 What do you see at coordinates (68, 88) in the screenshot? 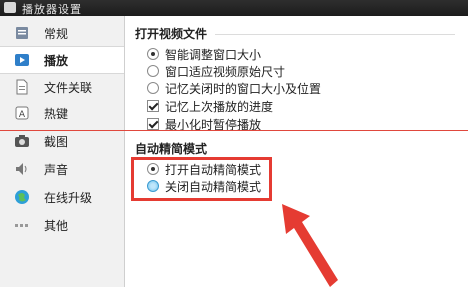
I see `sidebar-item-label: 文件关联` at bounding box center [68, 88].